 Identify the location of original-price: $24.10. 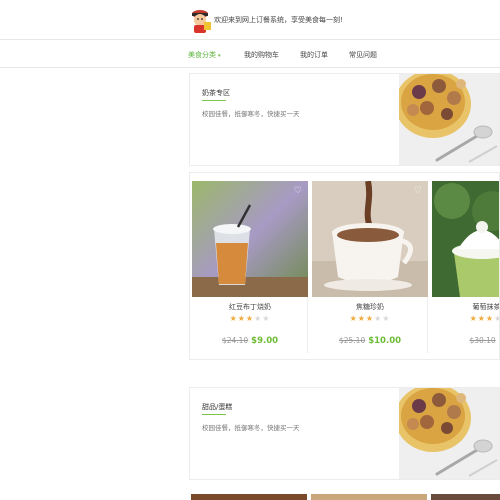
(235, 340).